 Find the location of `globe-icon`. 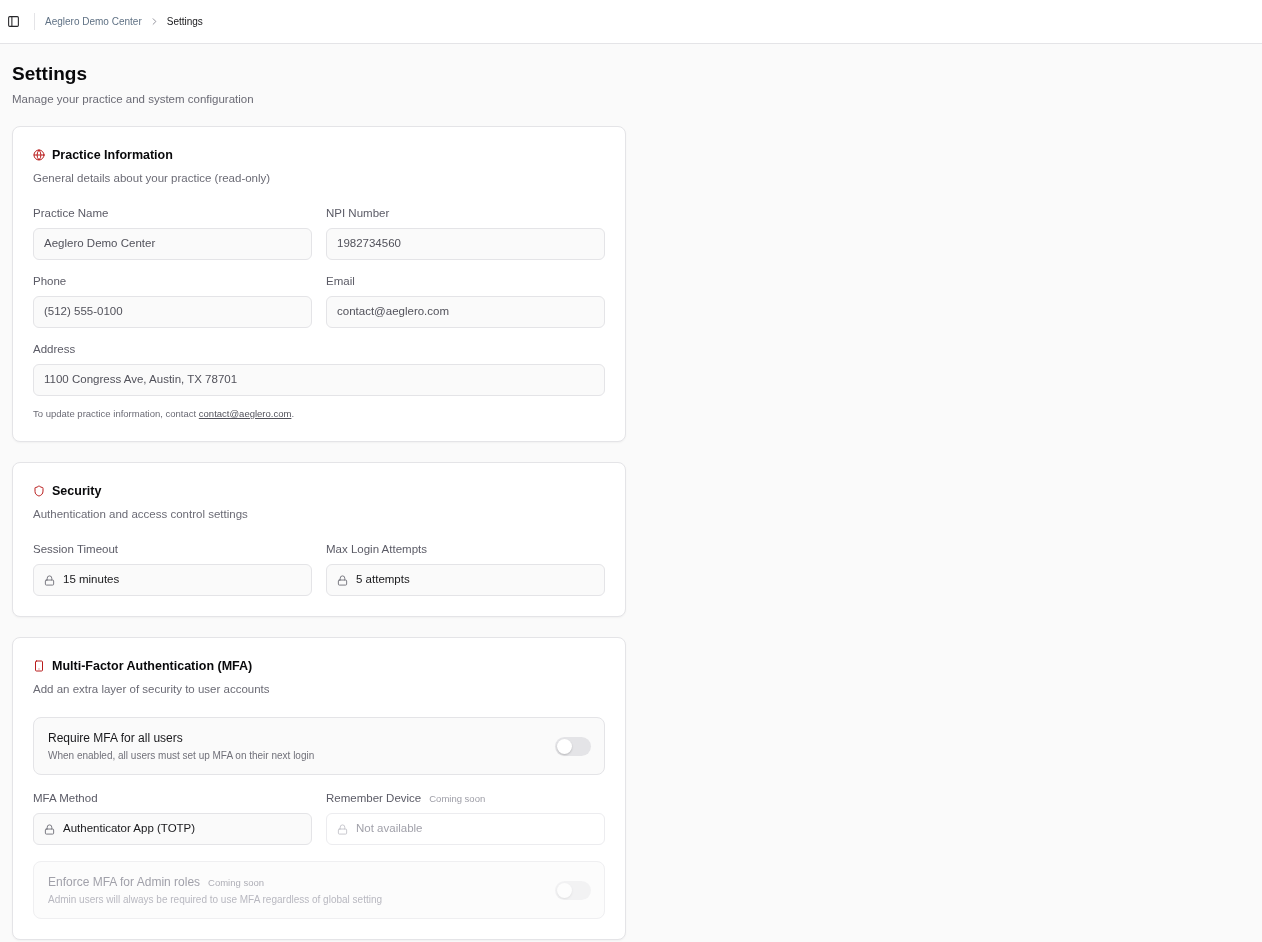

globe-icon is located at coordinates (39, 155).